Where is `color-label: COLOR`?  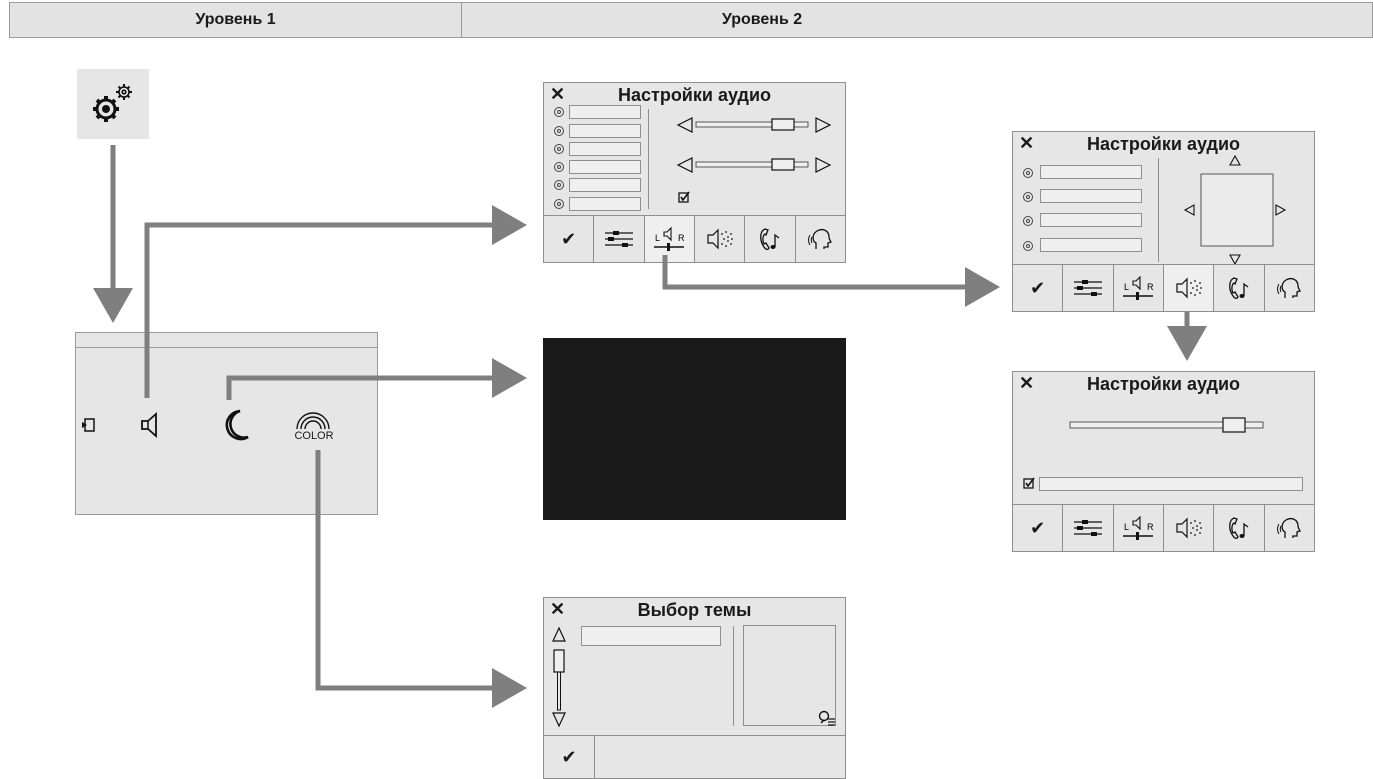
color-label: COLOR is located at coordinates (314, 436).